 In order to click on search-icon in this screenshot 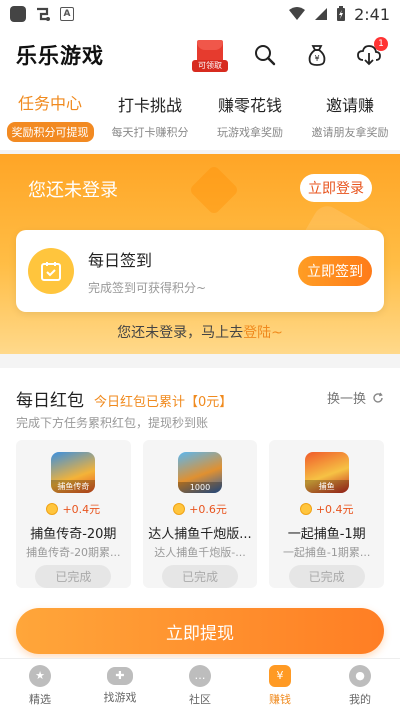, I will do `click(265, 55)`.